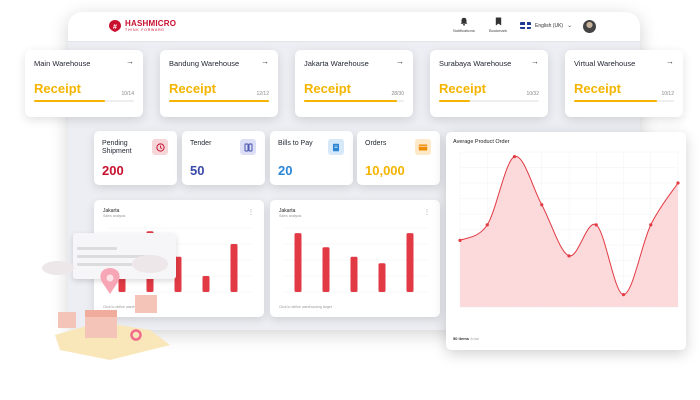  Describe the element at coordinates (295, 143) in the screenshot. I see `stat-title: Bills to Pay` at that location.